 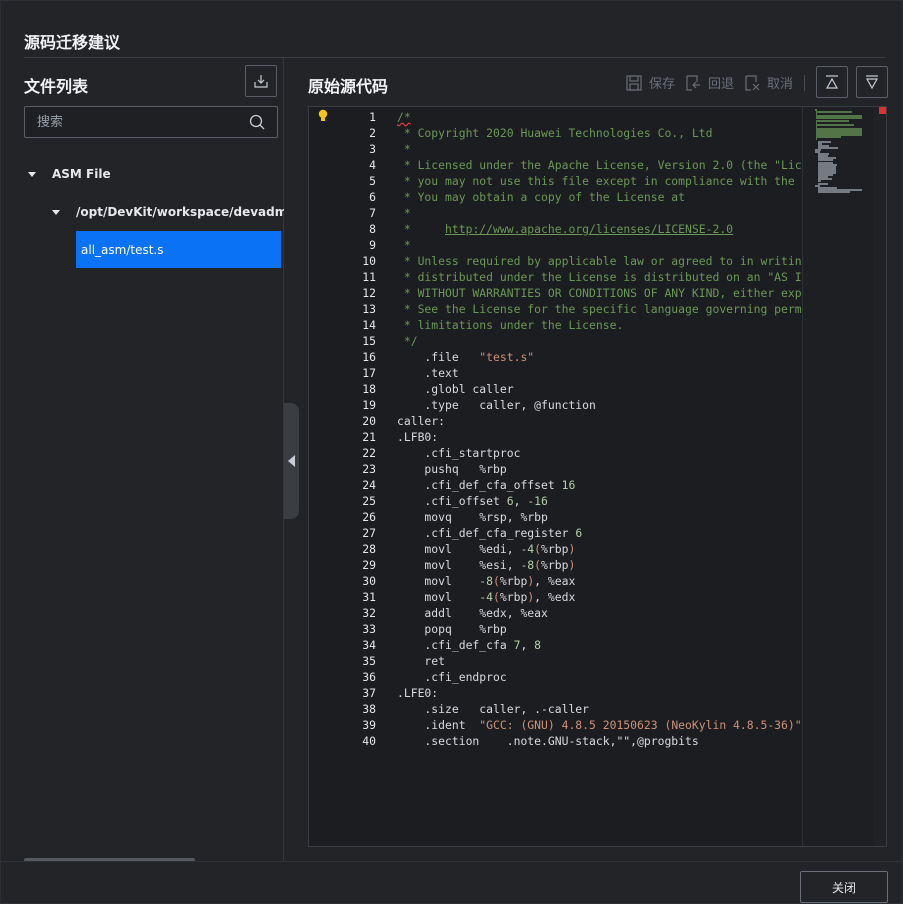 What do you see at coordinates (555, 549) in the screenshot?
I see `code-line: 28 movl %edi, -4(%rbp)` at bounding box center [555, 549].